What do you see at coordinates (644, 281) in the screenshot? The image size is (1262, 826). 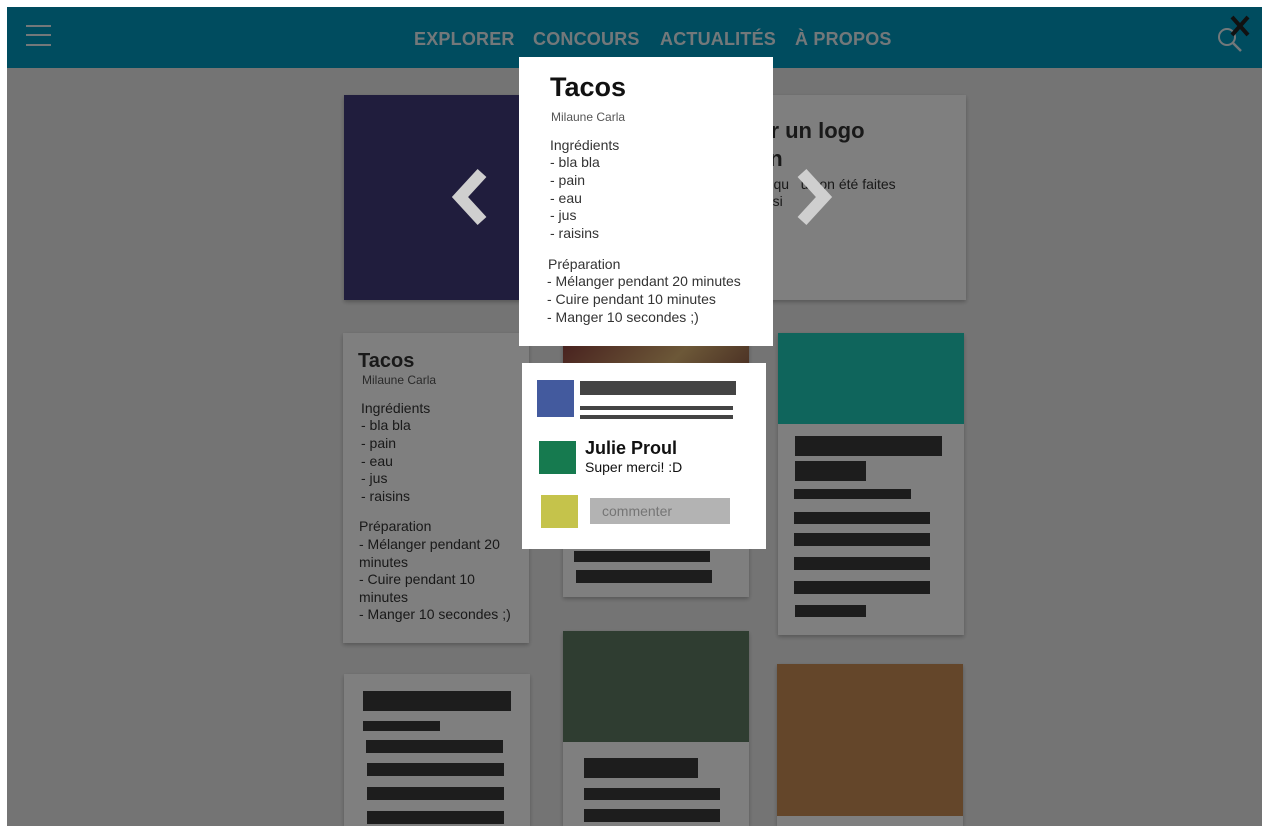 I see `modal-step: - Mélanger pendant 20 minutes` at bounding box center [644, 281].